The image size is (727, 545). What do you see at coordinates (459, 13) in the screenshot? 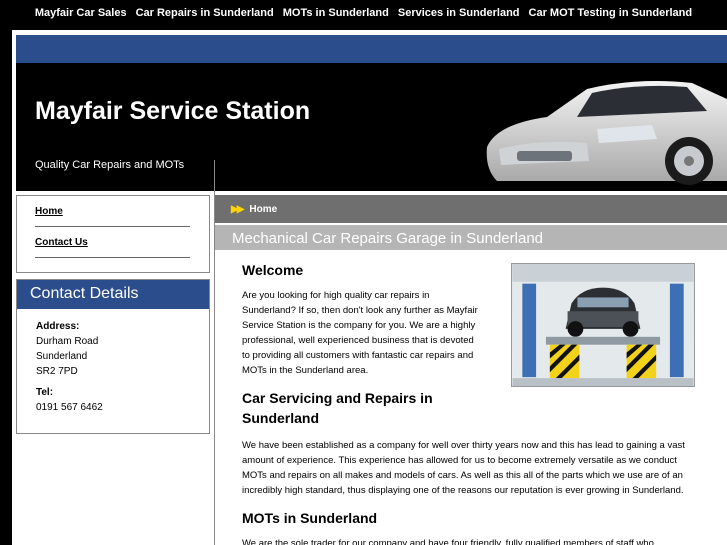
I see `top-nav-link-services: Services in Sunderland` at bounding box center [459, 13].